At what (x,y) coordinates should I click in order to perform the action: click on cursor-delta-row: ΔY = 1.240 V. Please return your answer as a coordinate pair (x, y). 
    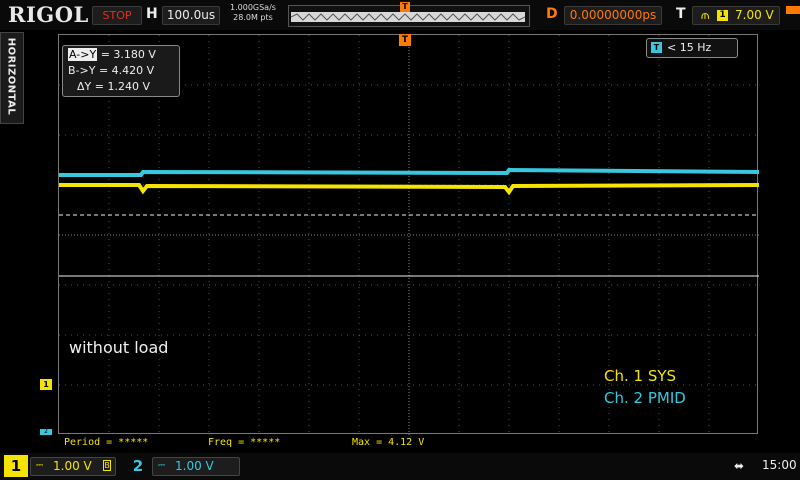
    Looking at the image, I should click on (113, 87).